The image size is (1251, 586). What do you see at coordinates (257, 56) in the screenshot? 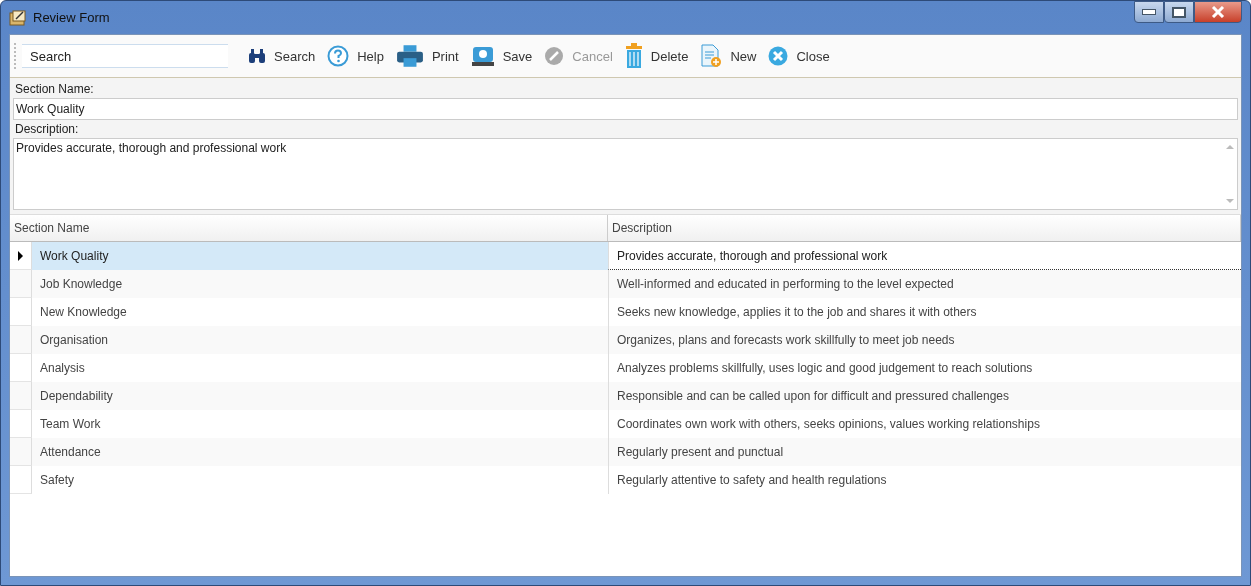
I see `binoculars-icon` at bounding box center [257, 56].